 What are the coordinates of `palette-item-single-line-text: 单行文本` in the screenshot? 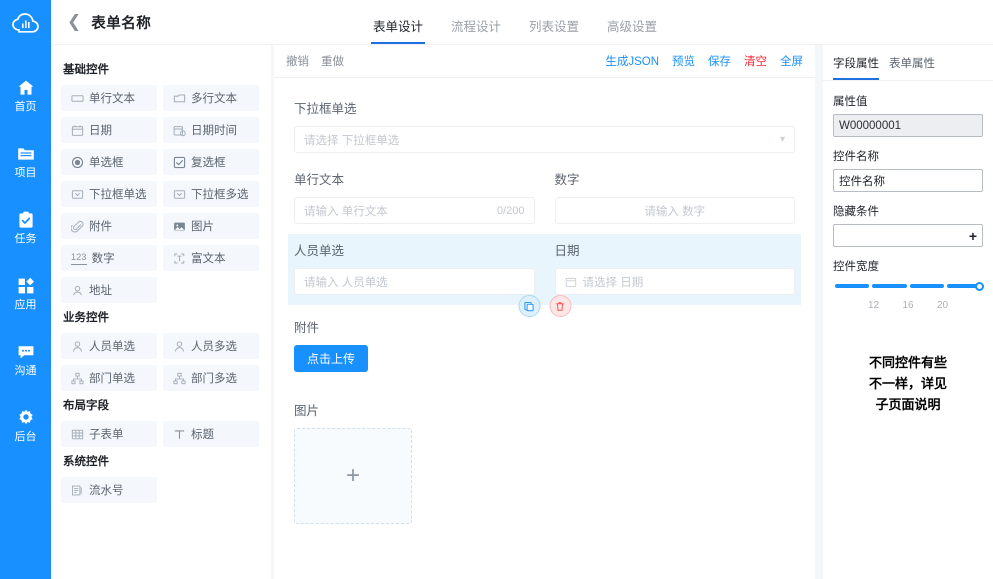 It's located at (109, 98).